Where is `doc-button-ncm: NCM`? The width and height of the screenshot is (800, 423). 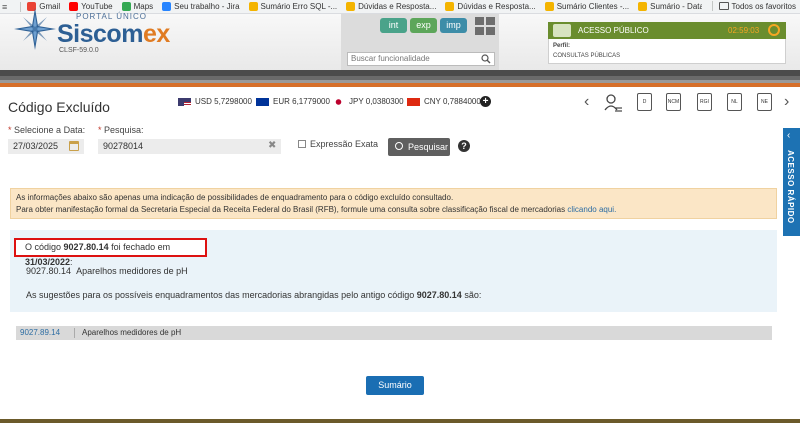 doc-button-ncm: NCM is located at coordinates (673, 102).